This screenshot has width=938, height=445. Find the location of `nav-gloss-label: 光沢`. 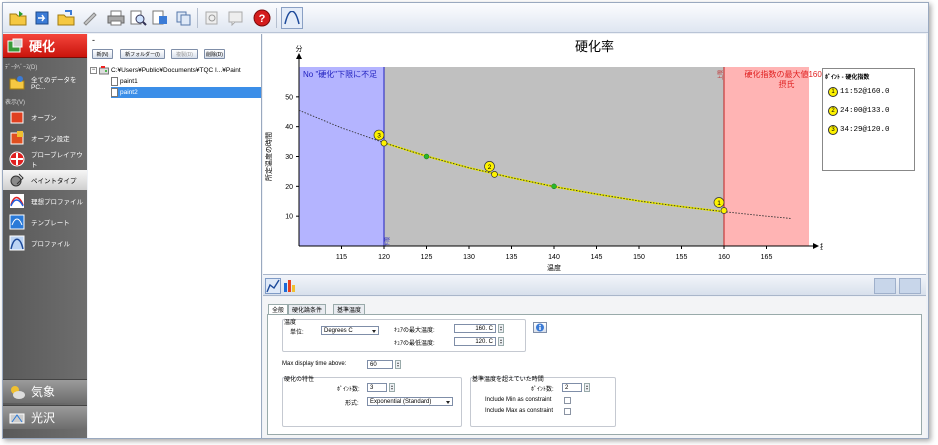

nav-gloss-label: 光沢 is located at coordinates (43, 418).